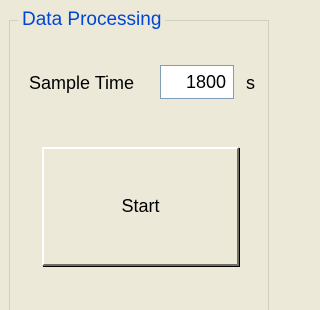 The height and width of the screenshot is (310, 320). What do you see at coordinates (197, 82) in the screenshot?
I see `sample-time-input` at bounding box center [197, 82].